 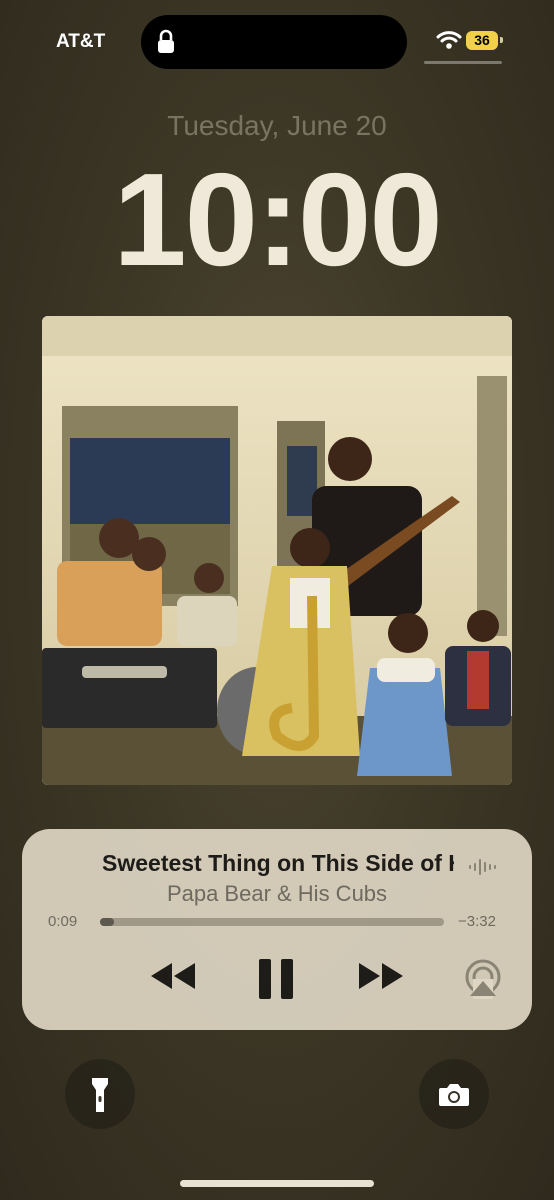 I want to click on flashlight-icon, so click(x=100, y=1097).